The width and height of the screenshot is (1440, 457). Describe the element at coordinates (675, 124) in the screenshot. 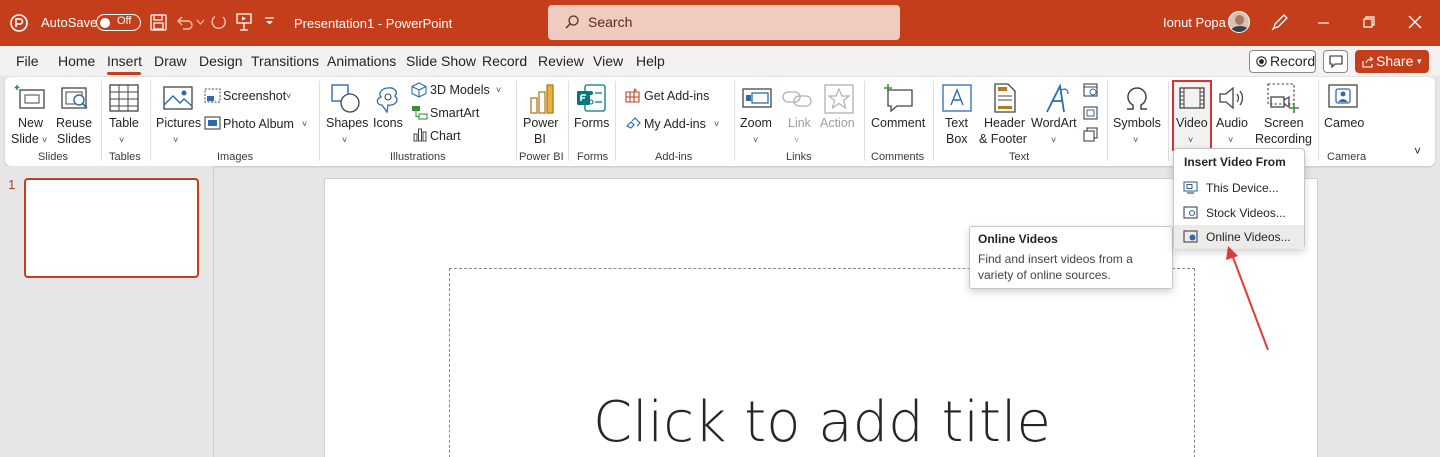

I see `my-addins-button: My Add-ins` at that location.